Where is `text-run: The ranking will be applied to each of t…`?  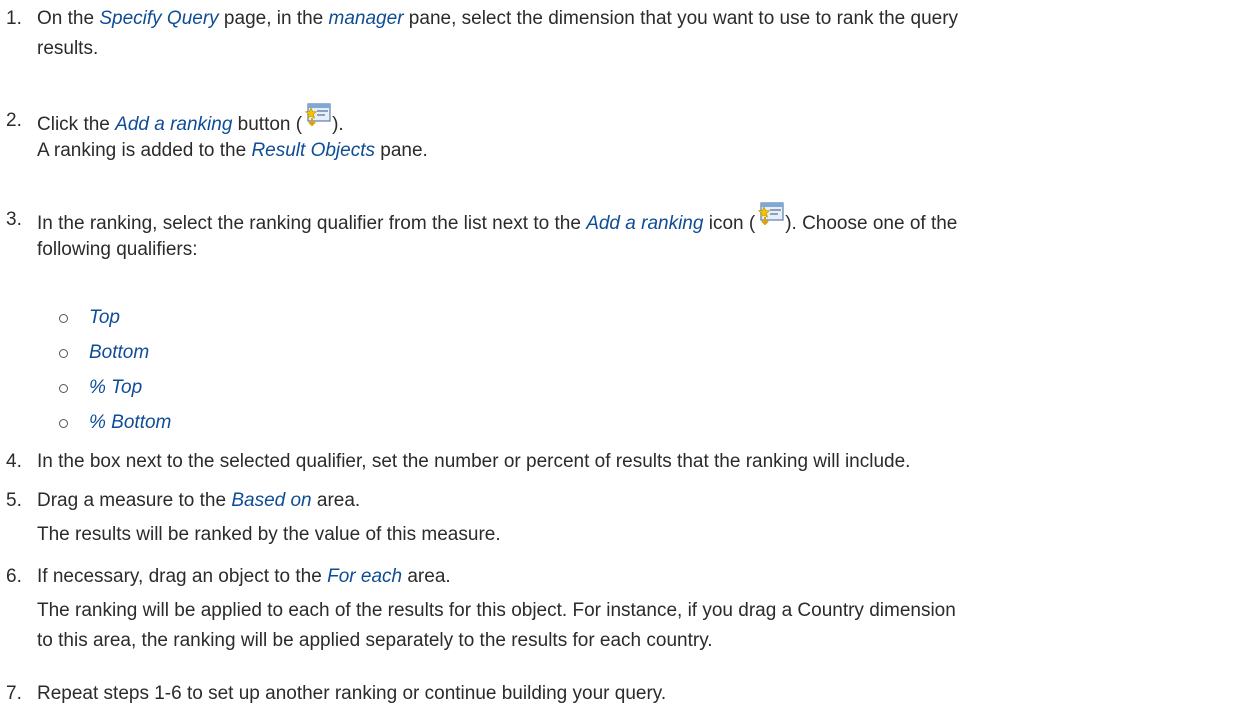
text-run: The ranking will be applied to each of t… is located at coordinates (496, 610).